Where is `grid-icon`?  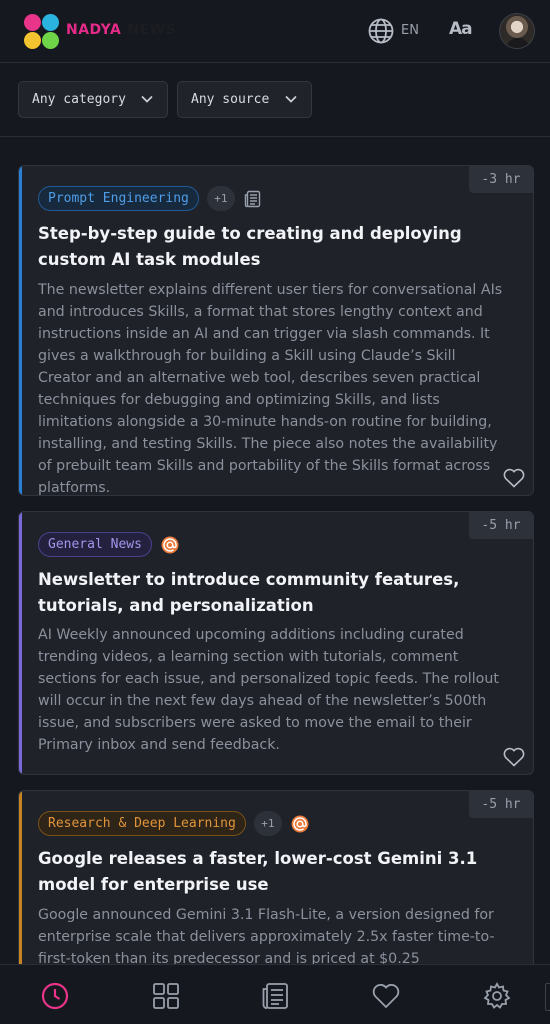 grid-icon is located at coordinates (166, 996).